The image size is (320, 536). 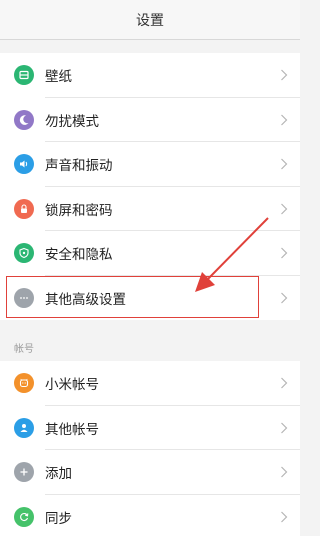 What do you see at coordinates (150, 209) in the screenshot?
I see `settings-item-lock-screen-password: 锁屏和密码` at bounding box center [150, 209].